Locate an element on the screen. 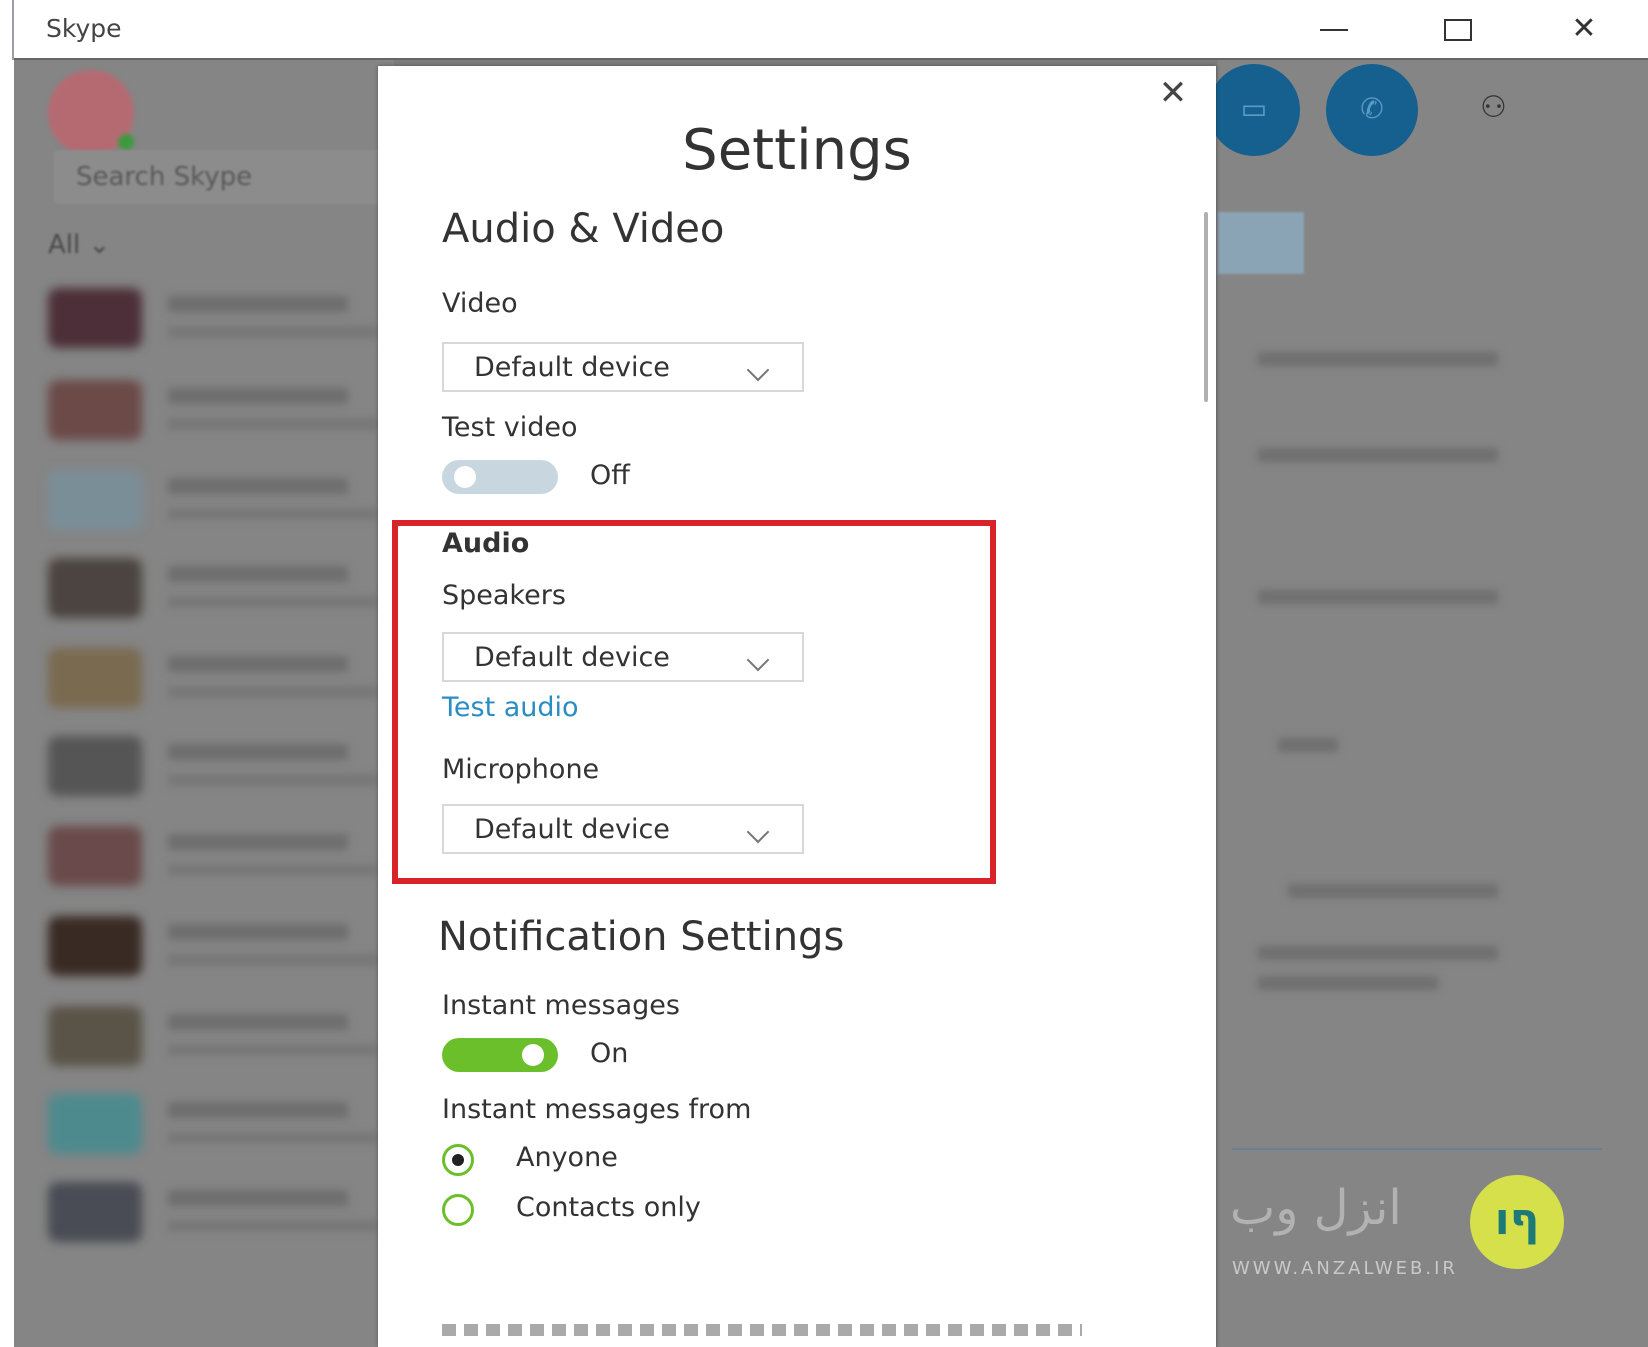  status-badge is located at coordinates (1261, 243).